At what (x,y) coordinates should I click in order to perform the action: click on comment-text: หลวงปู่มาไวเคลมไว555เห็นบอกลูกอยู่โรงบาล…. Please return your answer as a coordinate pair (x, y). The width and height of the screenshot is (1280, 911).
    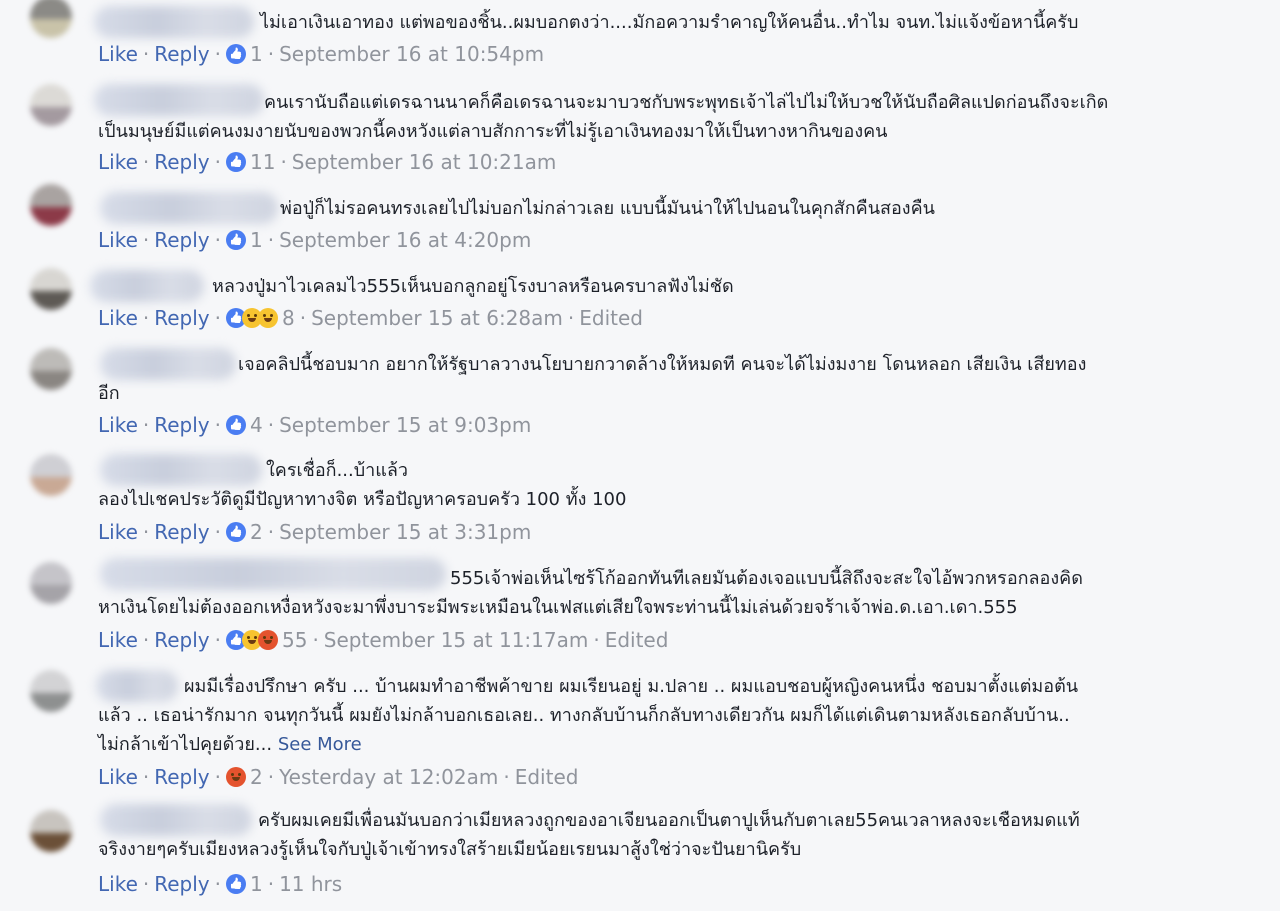
    Looking at the image, I should click on (732, 286).